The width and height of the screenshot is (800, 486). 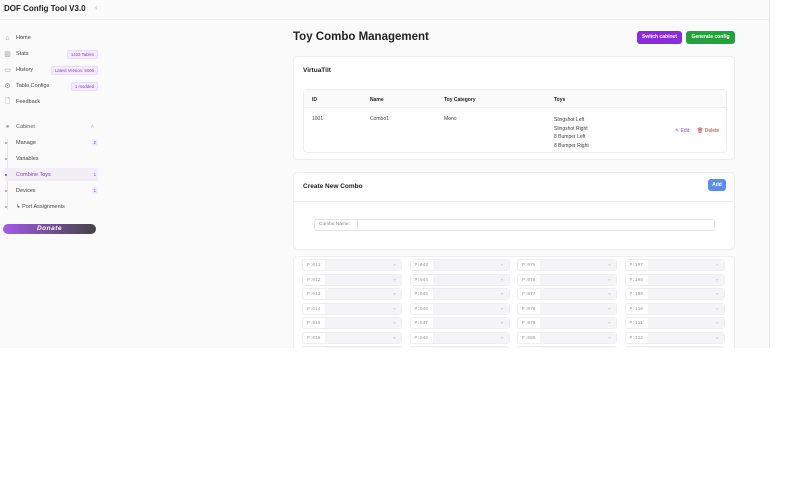 I want to click on port-select: P:011 ⌄, so click(x=352, y=265).